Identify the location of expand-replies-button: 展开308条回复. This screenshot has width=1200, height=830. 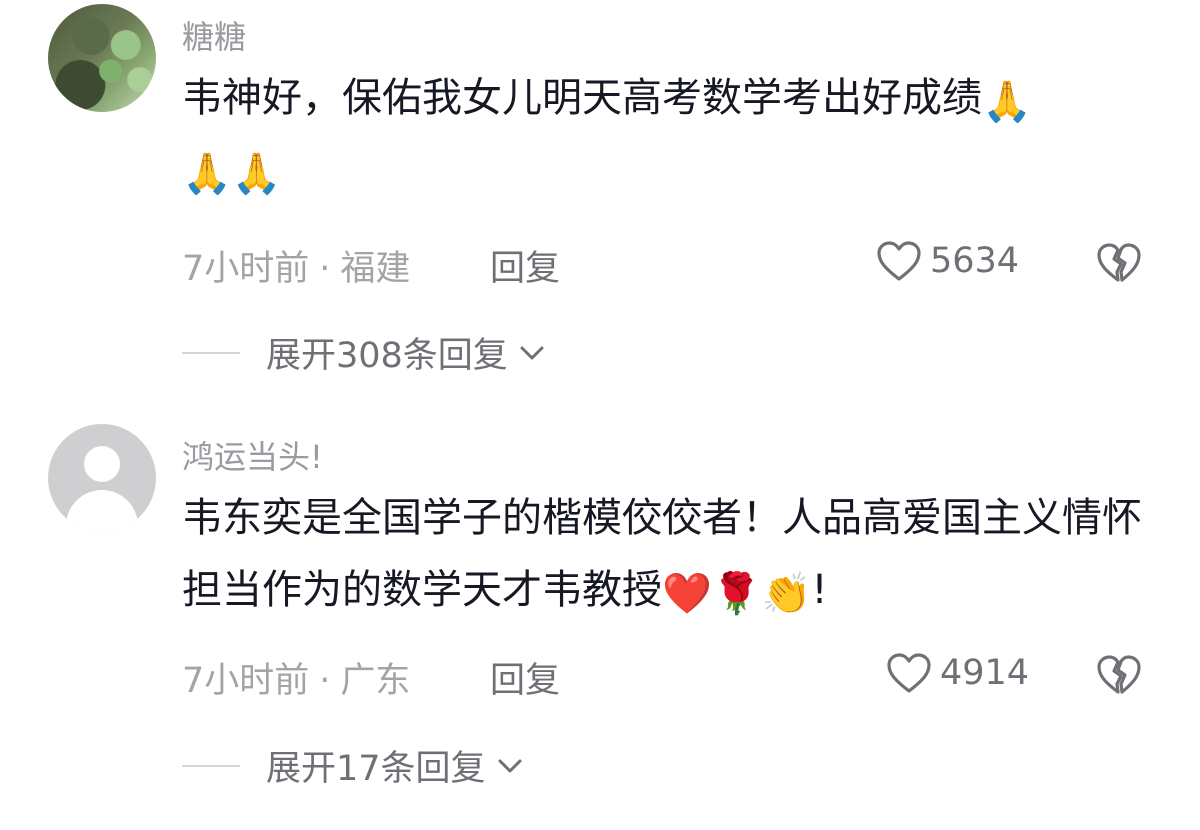
(364, 352).